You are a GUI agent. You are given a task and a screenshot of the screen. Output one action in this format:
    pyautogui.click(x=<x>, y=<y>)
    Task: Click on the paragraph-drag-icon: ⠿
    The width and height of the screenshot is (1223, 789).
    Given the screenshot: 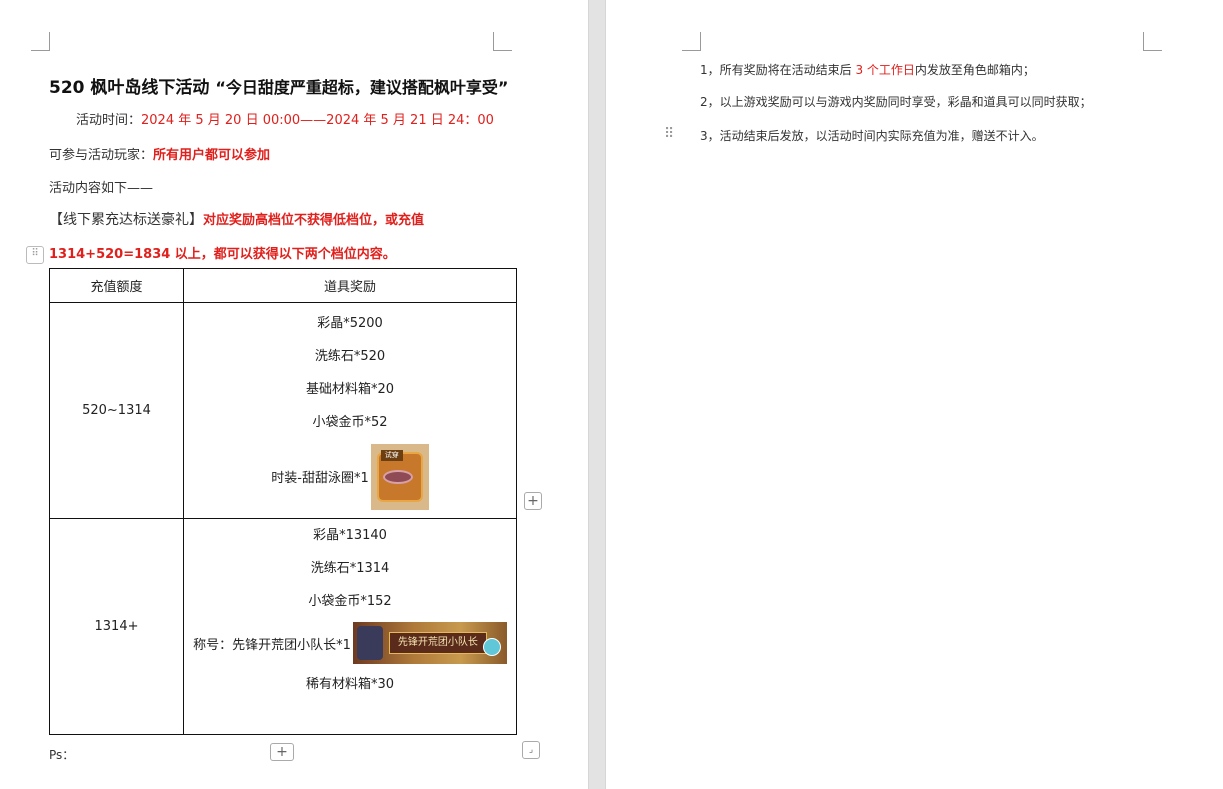 What is the action you would take?
    pyautogui.click(x=669, y=134)
    